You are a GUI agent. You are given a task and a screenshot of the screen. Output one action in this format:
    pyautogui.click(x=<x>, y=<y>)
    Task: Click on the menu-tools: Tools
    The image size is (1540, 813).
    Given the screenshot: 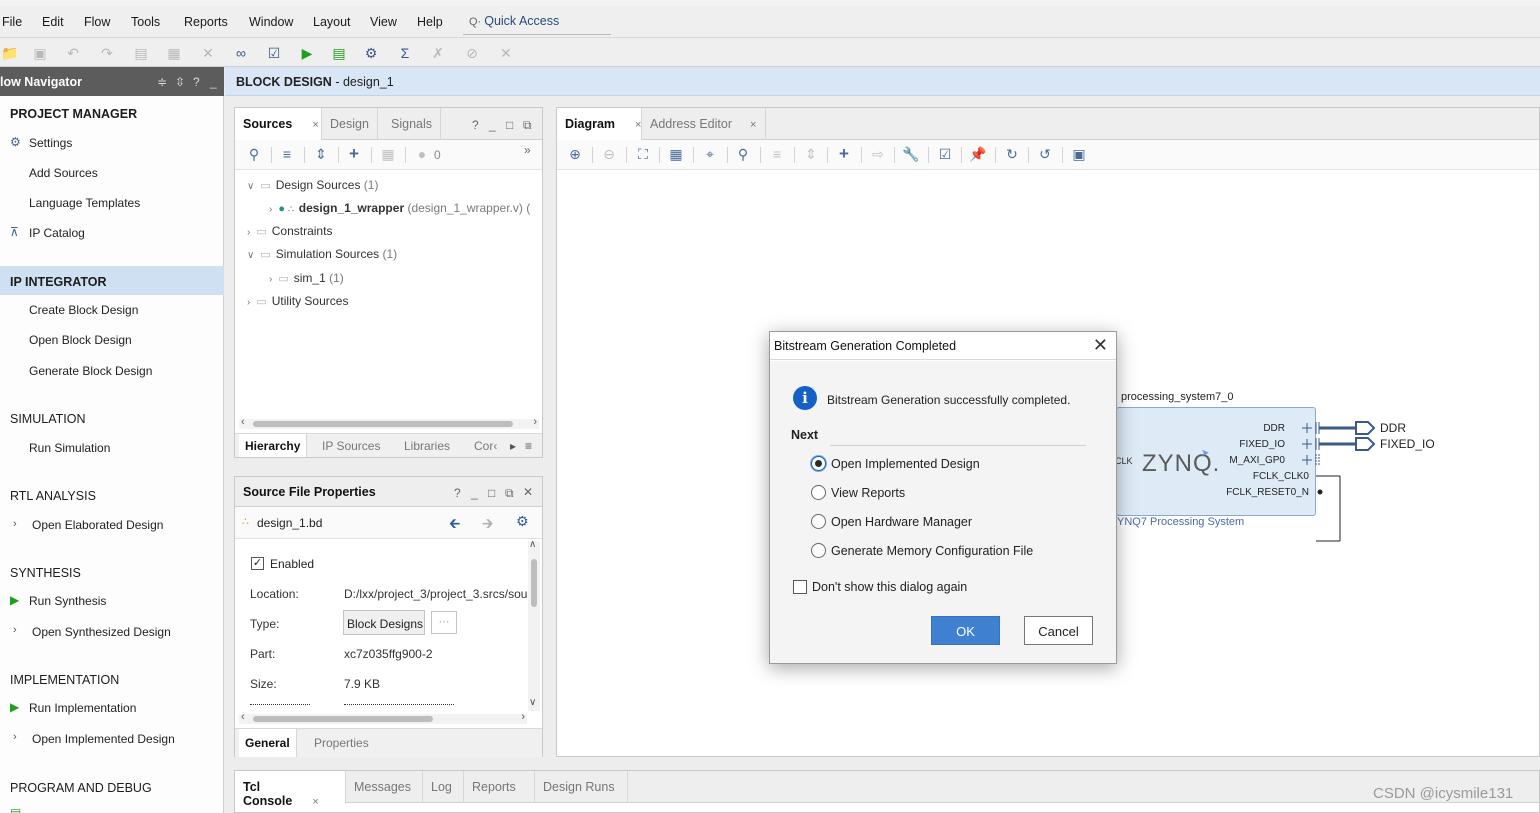 What is the action you would take?
    pyautogui.click(x=145, y=22)
    